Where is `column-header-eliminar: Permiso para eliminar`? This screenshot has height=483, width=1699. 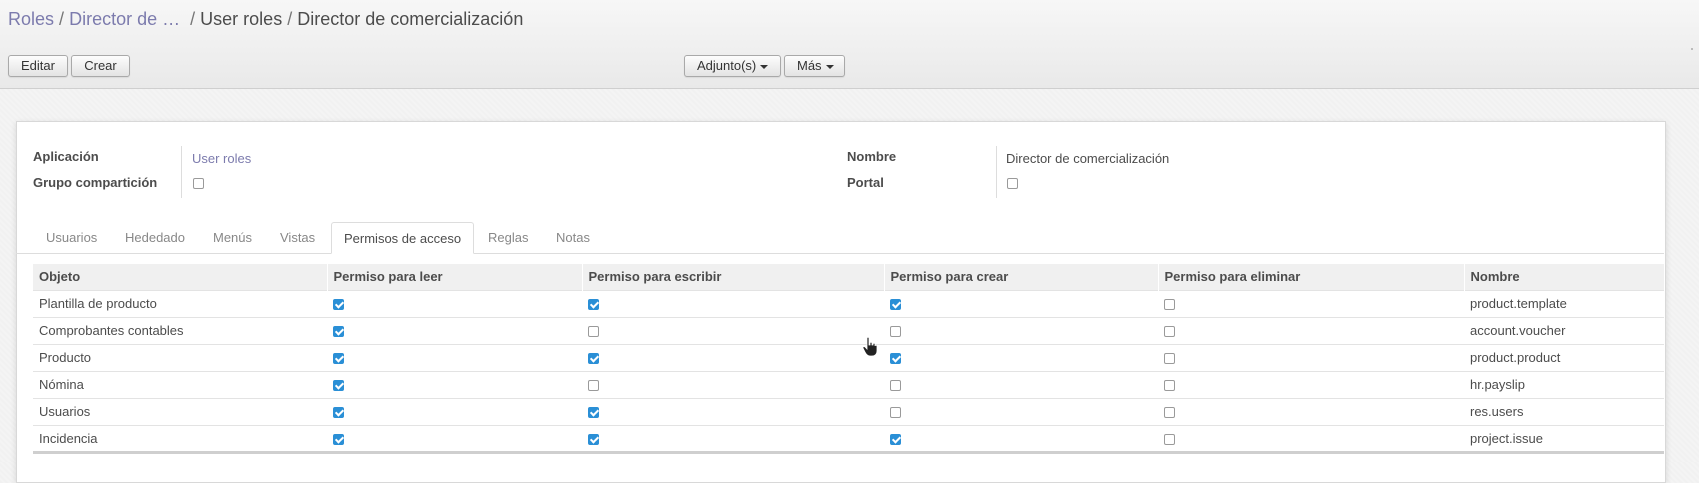
column-header-eliminar: Permiso para eliminar is located at coordinates (1311, 277).